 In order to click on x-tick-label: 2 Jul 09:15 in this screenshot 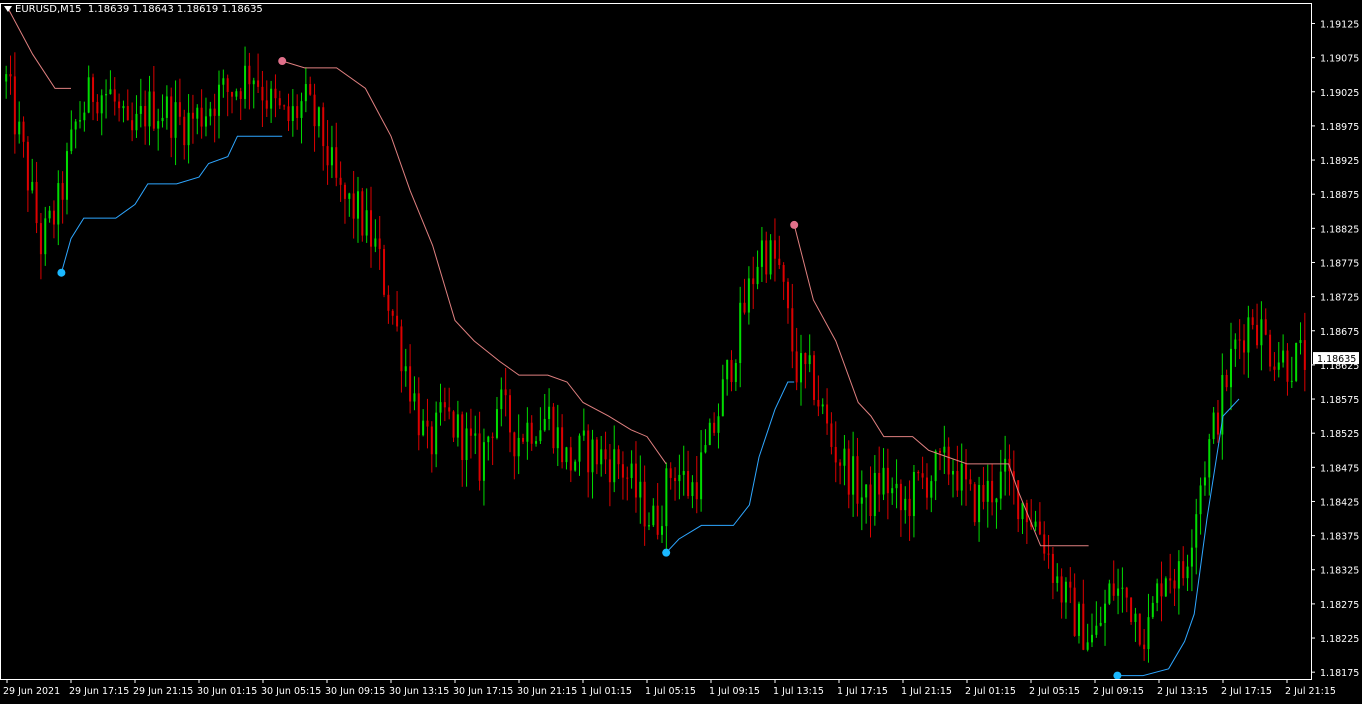, I will do `click(1118, 691)`.